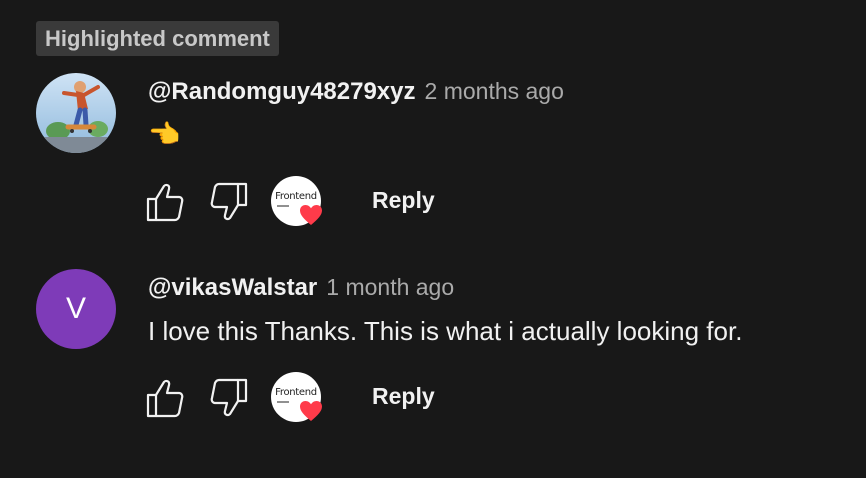 This screenshot has width=866, height=478. I want to click on avatar-letter: V, so click(75, 308).